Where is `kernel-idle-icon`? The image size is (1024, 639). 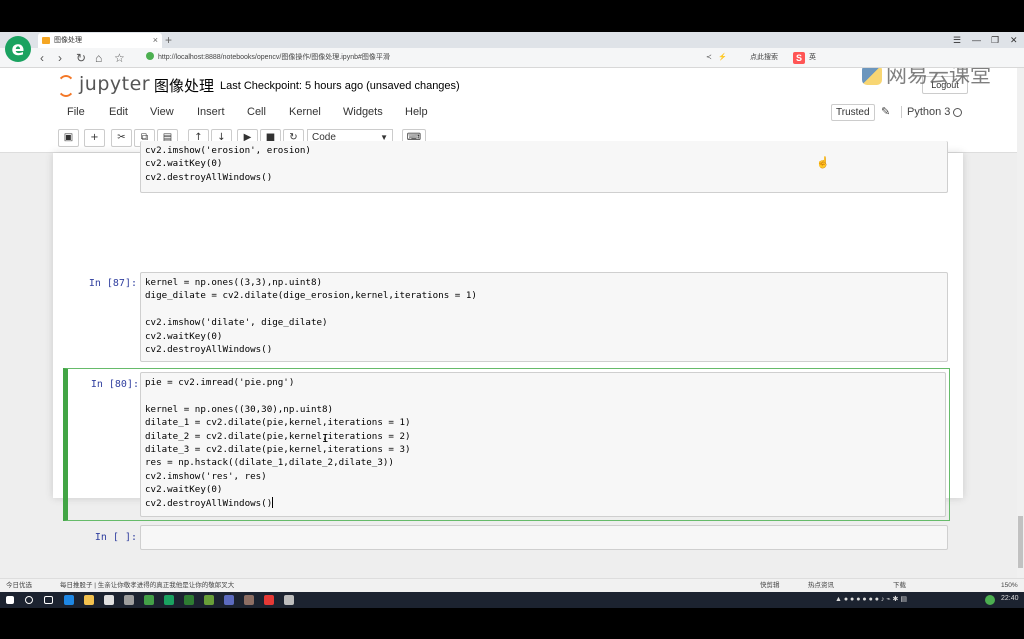 kernel-idle-icon is located at coordinates (957, 112).